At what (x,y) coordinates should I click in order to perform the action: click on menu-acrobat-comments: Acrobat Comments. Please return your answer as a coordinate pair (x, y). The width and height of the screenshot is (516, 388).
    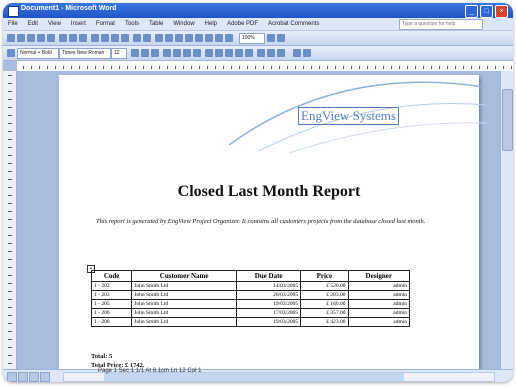
    Looking at the image, I should click on (293, 24).